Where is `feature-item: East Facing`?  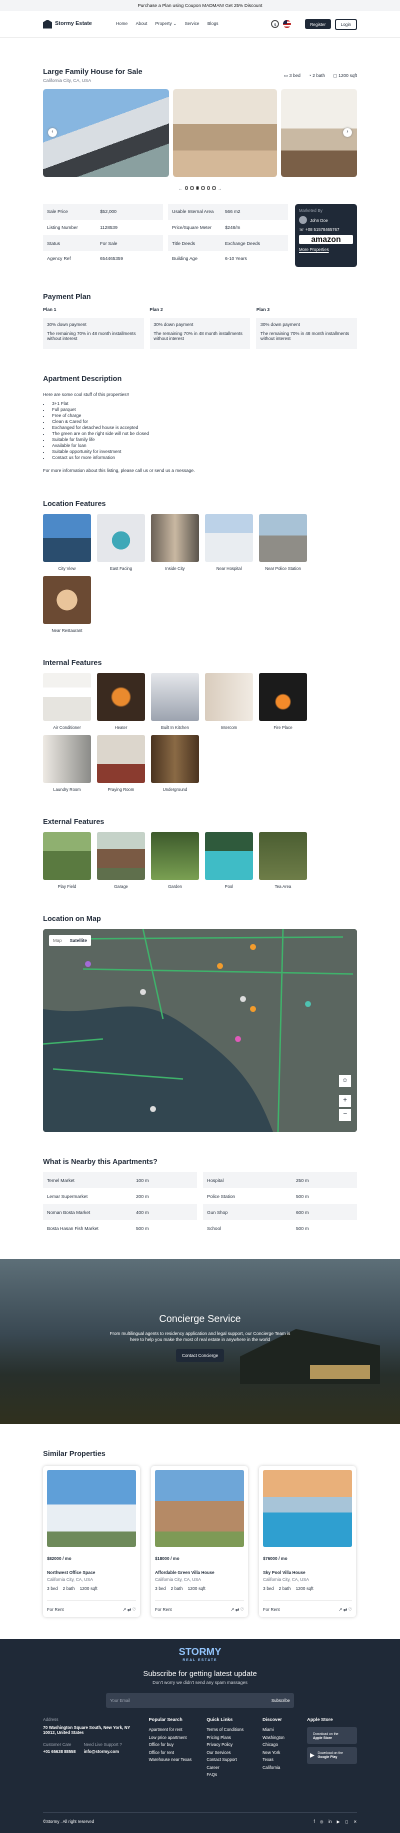 feature-item: East Facing is located at coordinates (121, 542).